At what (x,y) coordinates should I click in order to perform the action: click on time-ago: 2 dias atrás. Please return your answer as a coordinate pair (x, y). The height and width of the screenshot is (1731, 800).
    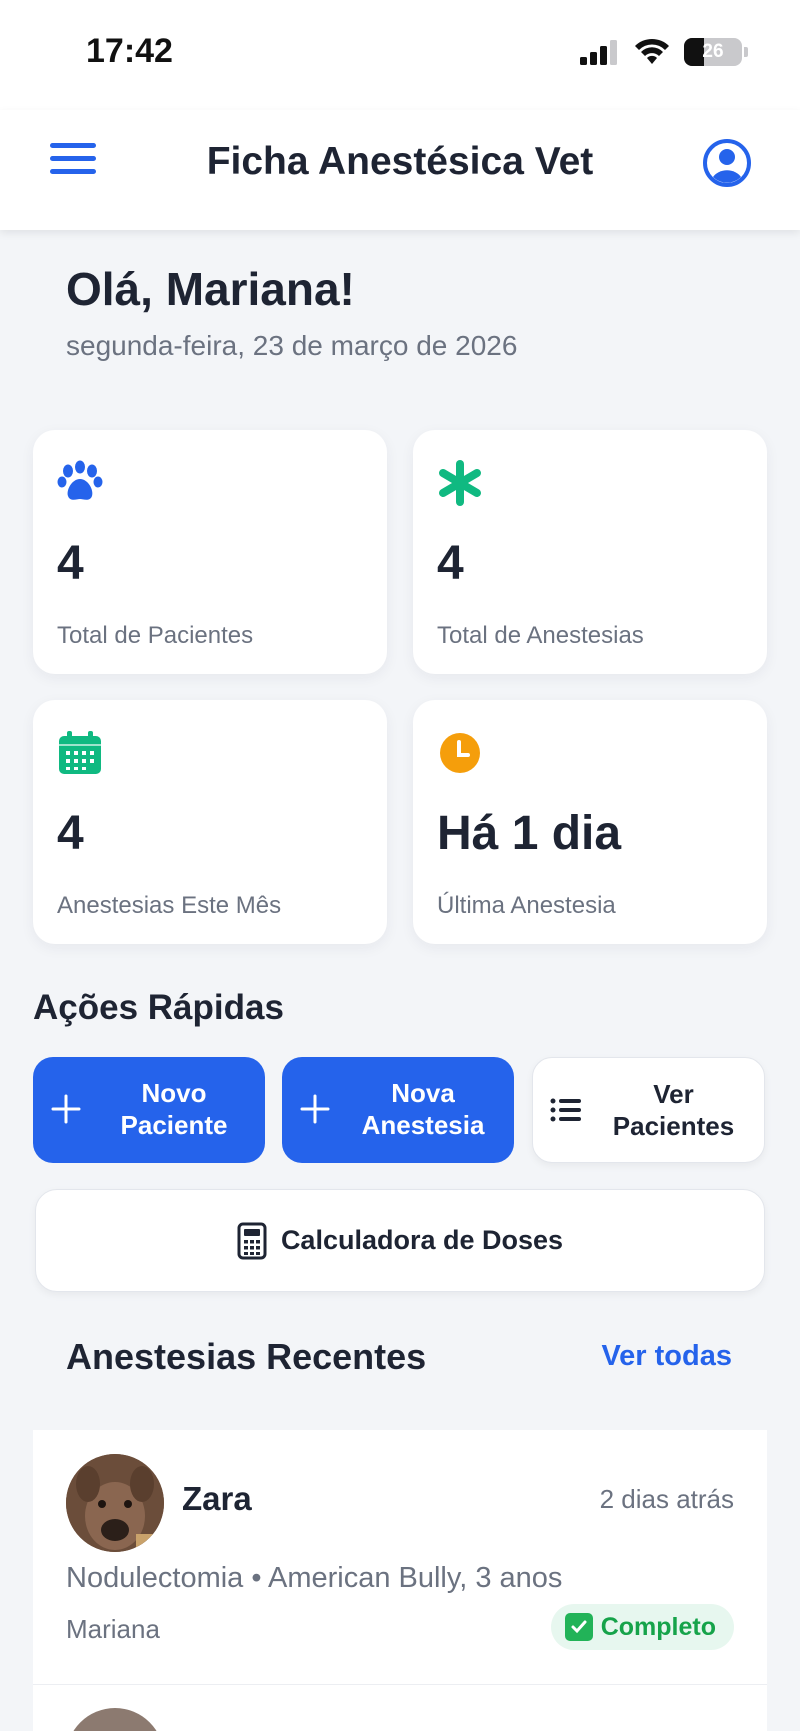
    Looking at the image, I should click on (666, 1499).